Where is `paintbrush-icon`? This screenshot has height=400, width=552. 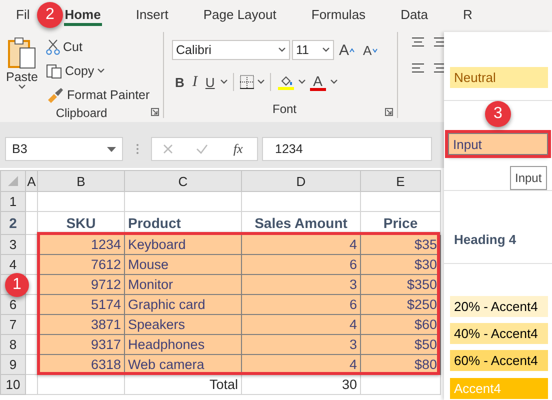 paintbrush-icon is located at coordinates (55, 95).